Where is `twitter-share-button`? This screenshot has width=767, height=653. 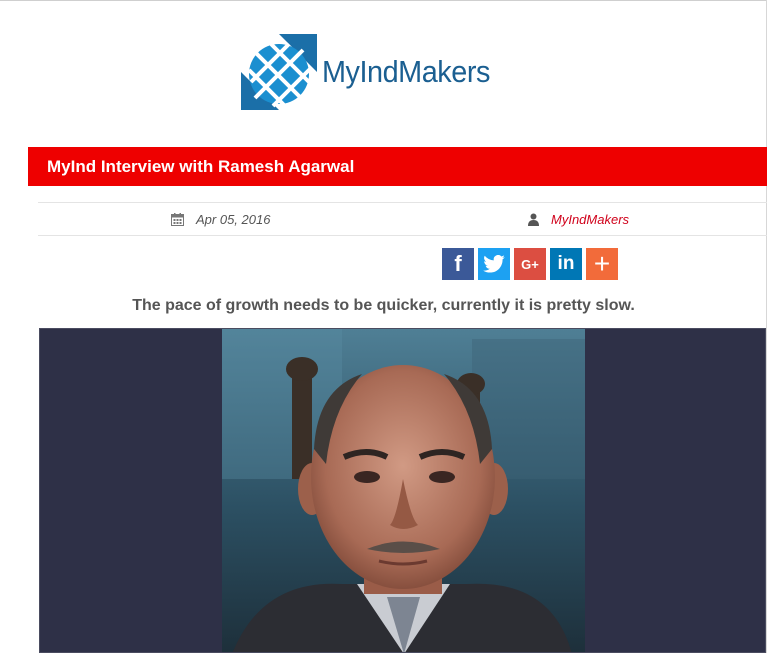
twitter-share-button is located at coordinates (494, 264).